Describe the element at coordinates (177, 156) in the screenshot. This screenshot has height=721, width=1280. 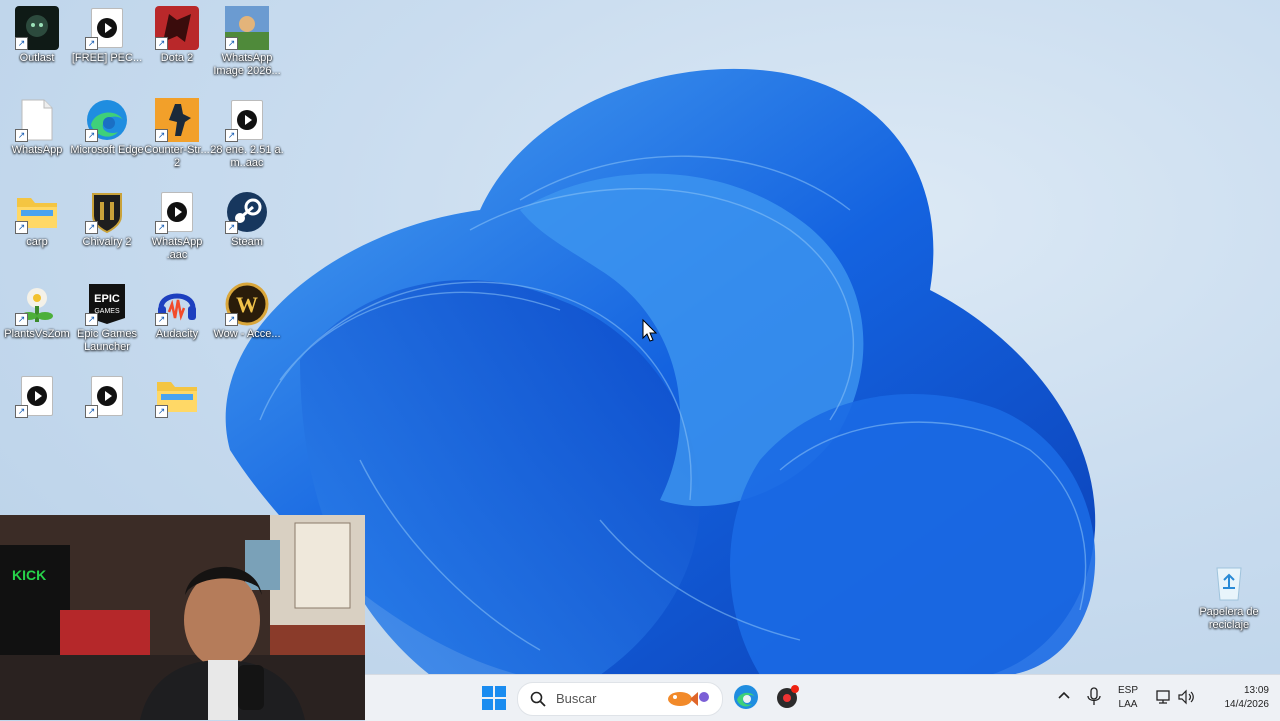
I see `desktop-shortcut-label: Counter-Str... 2` at that location.